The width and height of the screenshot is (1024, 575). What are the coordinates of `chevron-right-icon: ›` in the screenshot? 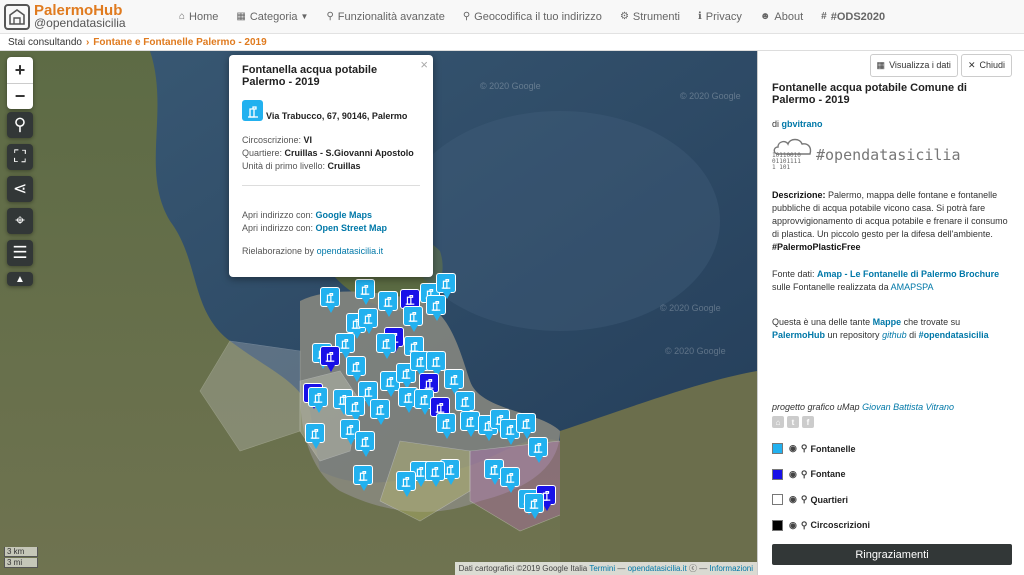 It's located at (87, 42).